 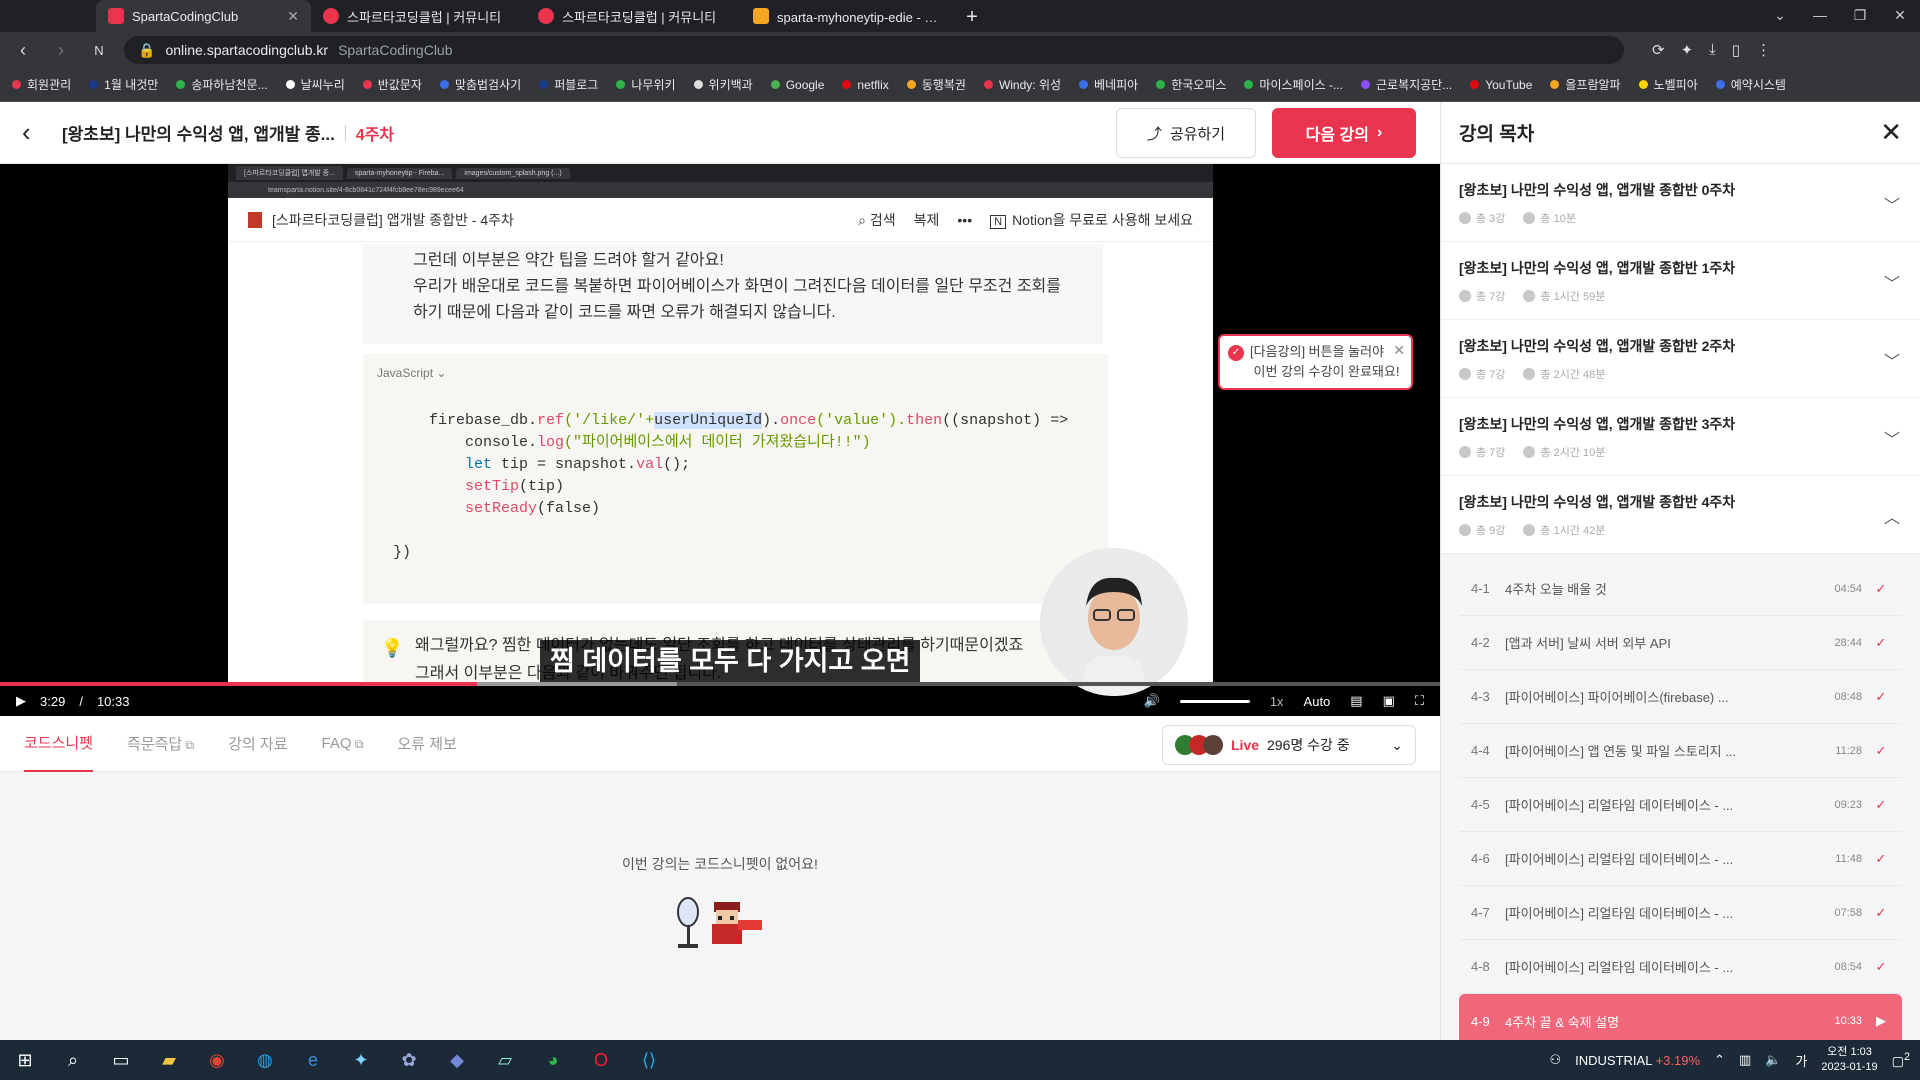 I want to click on week-item: [왕초보] 나만의 수익성 앱, 앱개발 종합반 0주차 총 3강 총 10분 ﹀, so click(x=1680, y=203).